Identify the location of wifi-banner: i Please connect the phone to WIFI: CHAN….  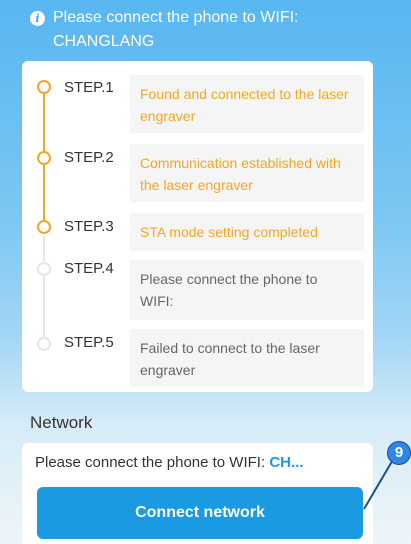
(205, 30).